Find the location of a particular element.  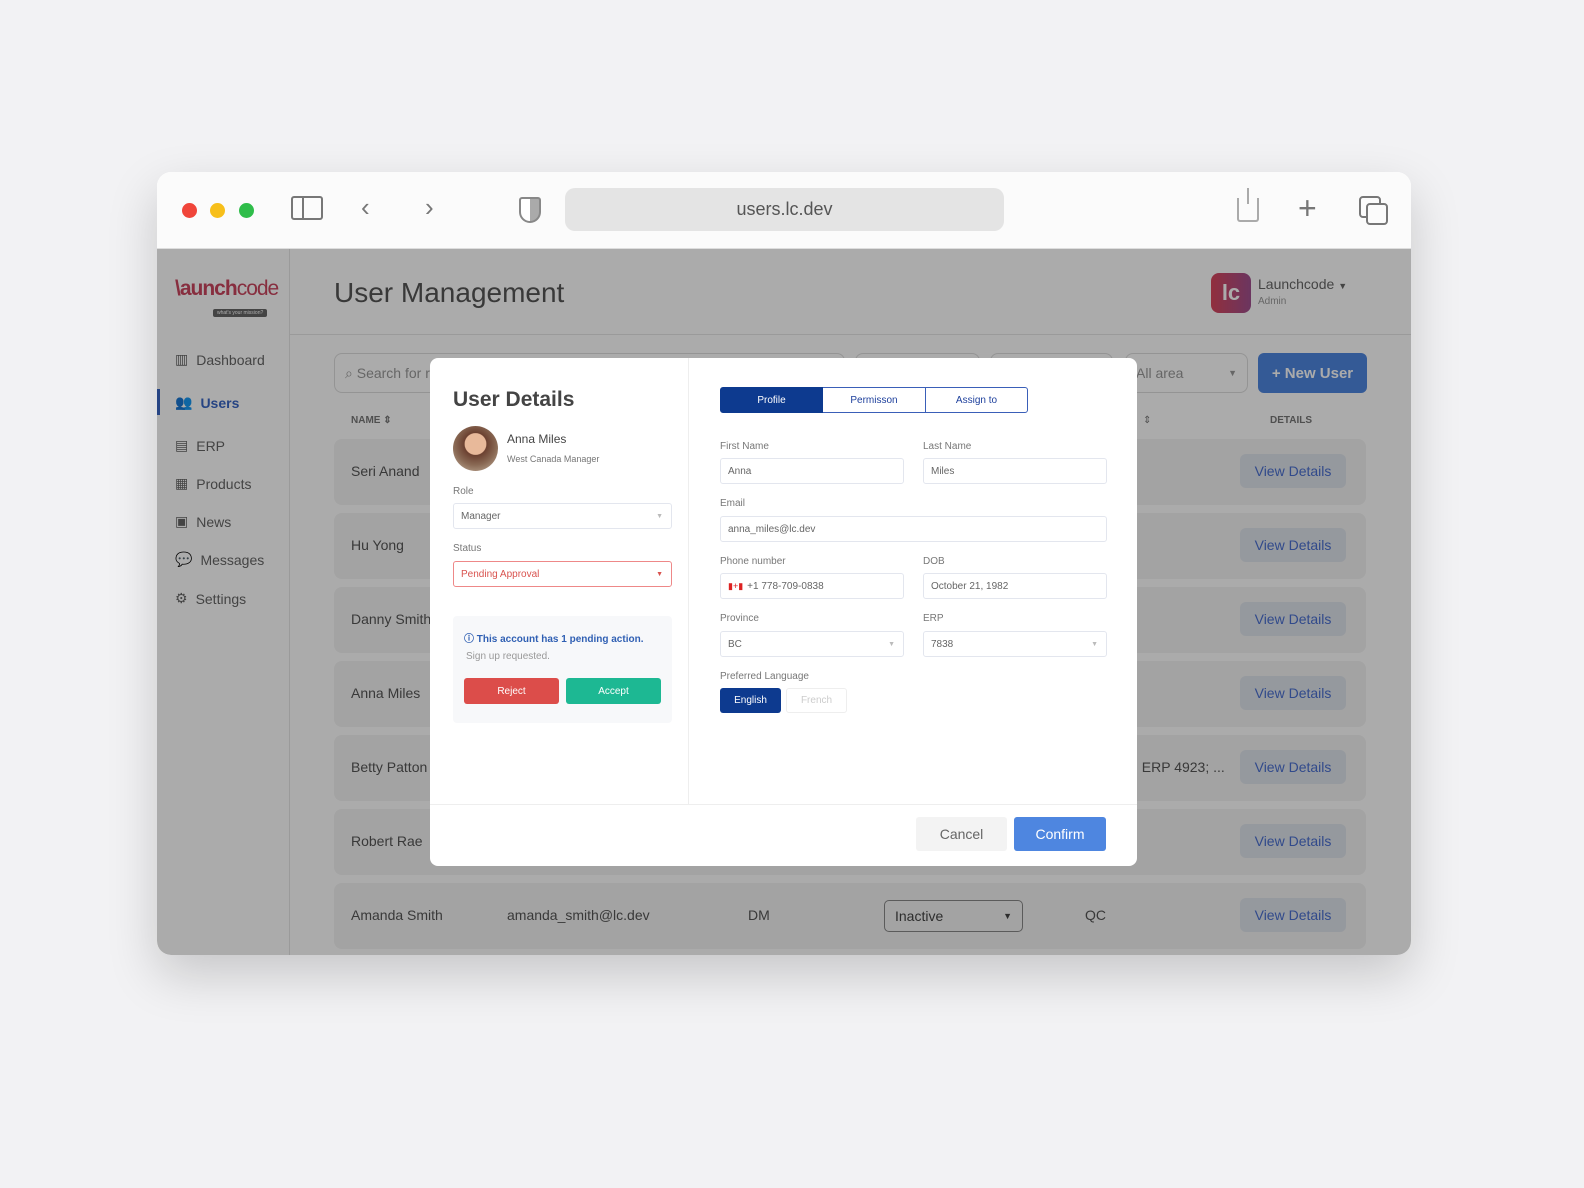

modal-title: User Details is located at coordinates (514, 399).